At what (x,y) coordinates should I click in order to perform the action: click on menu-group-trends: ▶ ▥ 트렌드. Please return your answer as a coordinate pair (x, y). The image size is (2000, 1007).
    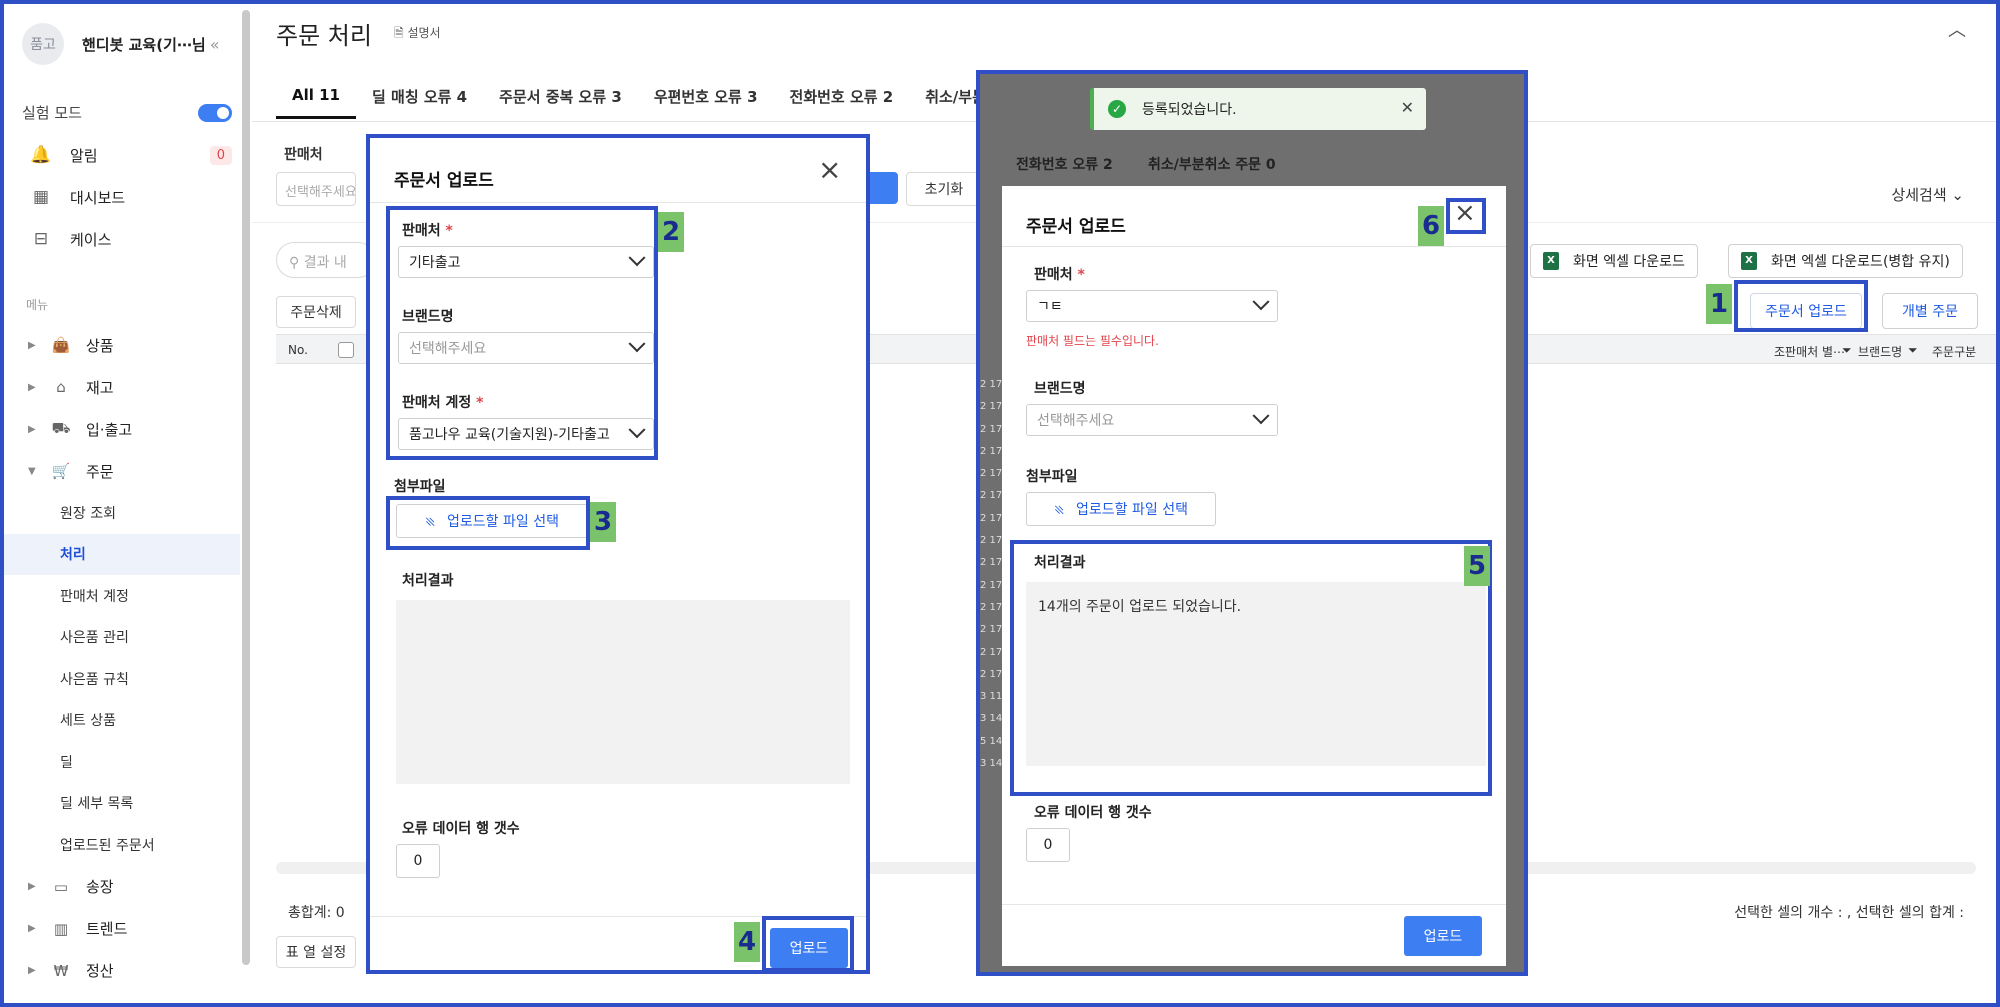
    Looking at the image, I should click on (134, 929).